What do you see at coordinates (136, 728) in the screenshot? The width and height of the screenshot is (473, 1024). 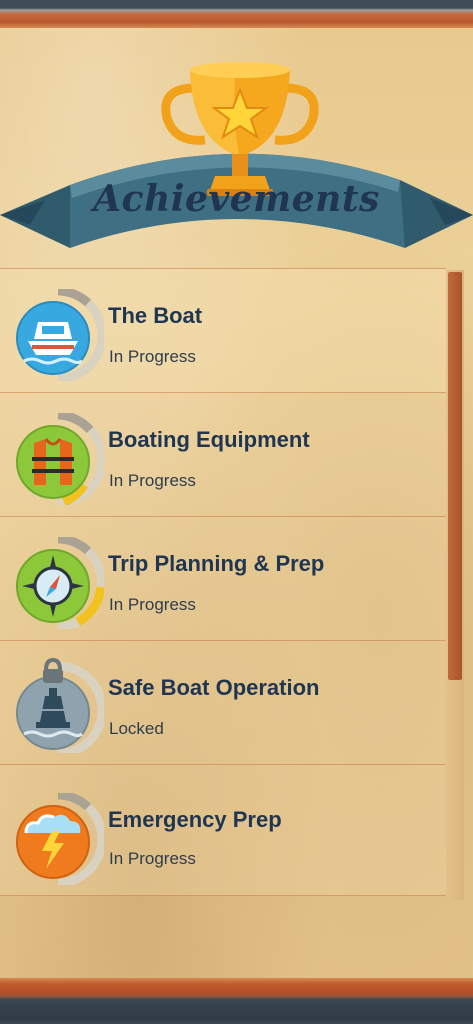 I see `achievement-status: Locked` at bounding box center [136, 728].